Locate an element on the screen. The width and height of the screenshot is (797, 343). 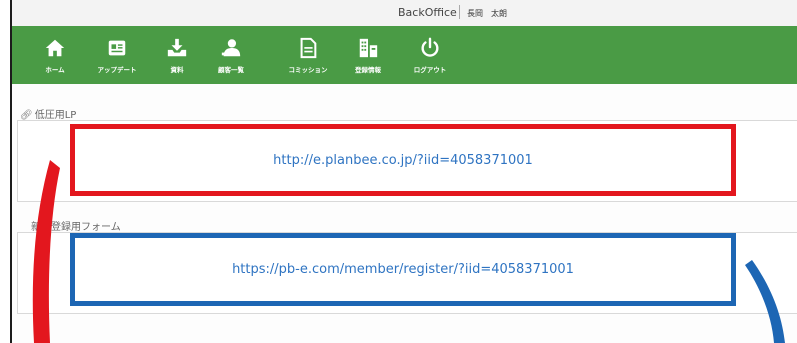
lp-section-title: 🔗︎ 低圧用LP is located at coordinates (48, 113).